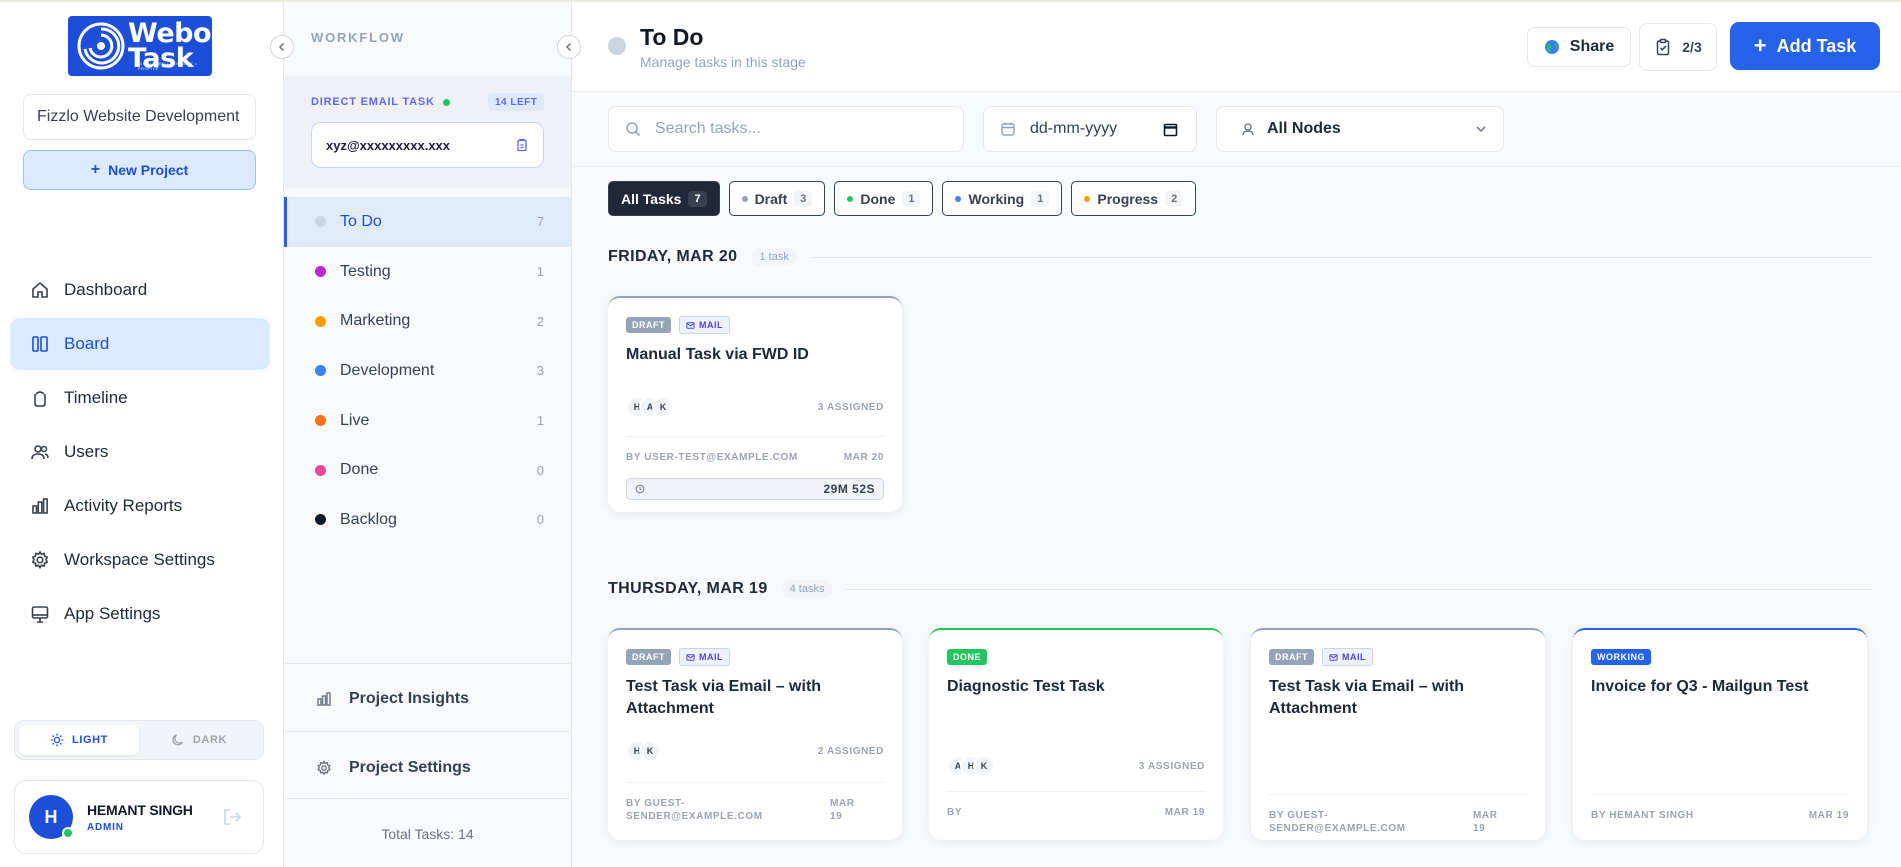  Describe the element at coordinates (427, 520) in the screenshot. I see `stage-item-backlog: Backlog 0` at that location.